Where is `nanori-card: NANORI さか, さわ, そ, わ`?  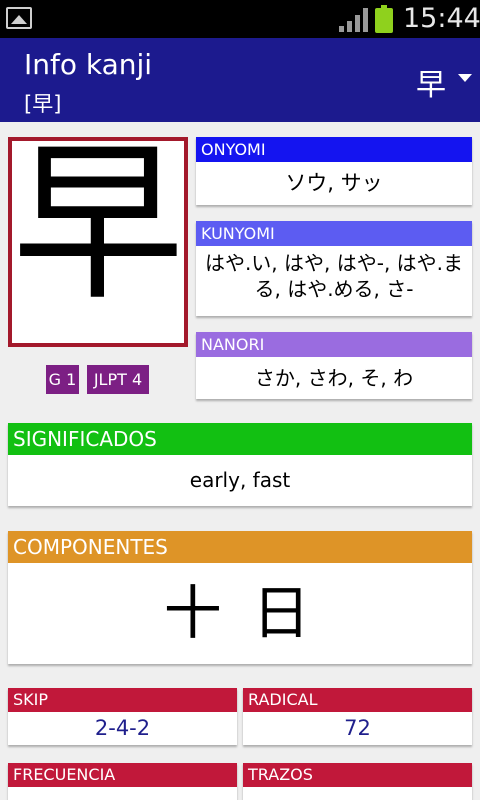
nanori-card: NANORI さか, さわ, そ, わ is located at coordinates (334, 365).